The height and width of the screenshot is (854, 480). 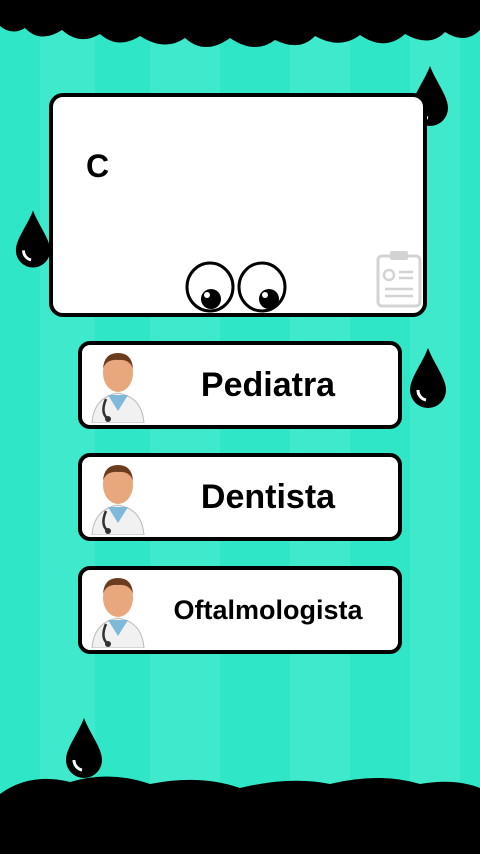 I want to click on option-label: Dentista, so click(x=268, y=496).